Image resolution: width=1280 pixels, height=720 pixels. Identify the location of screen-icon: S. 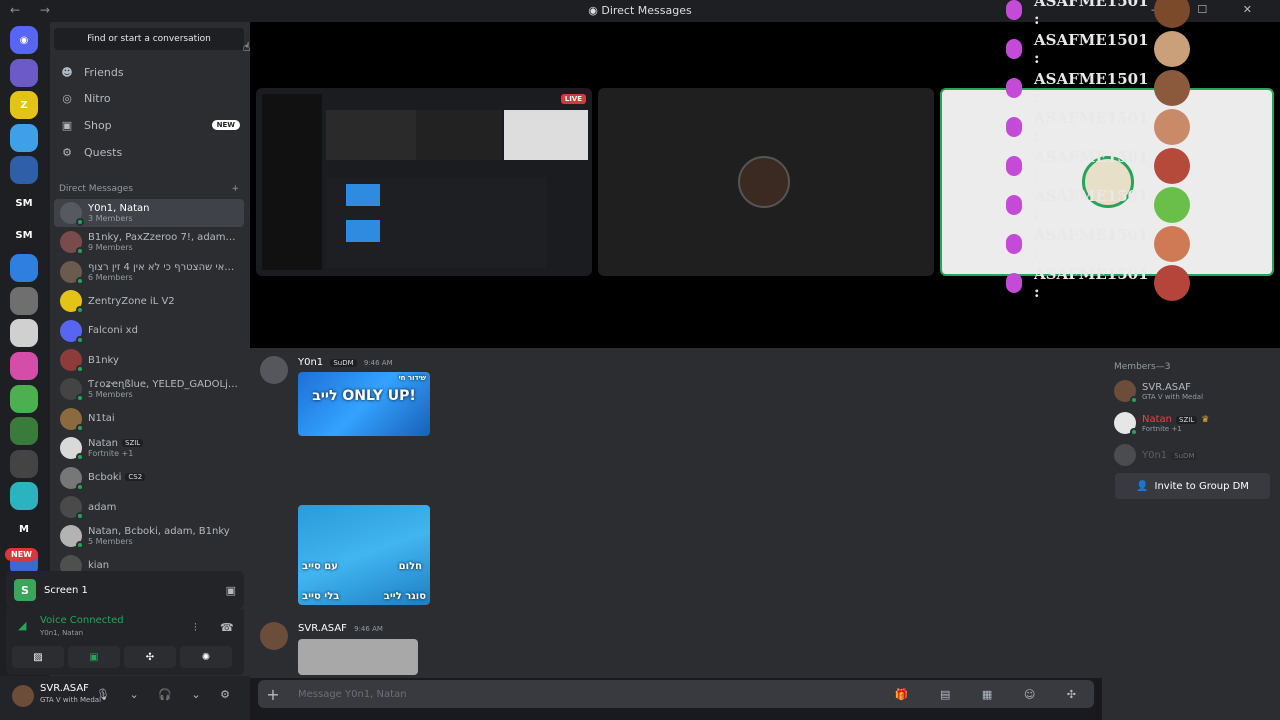
(25, 590).